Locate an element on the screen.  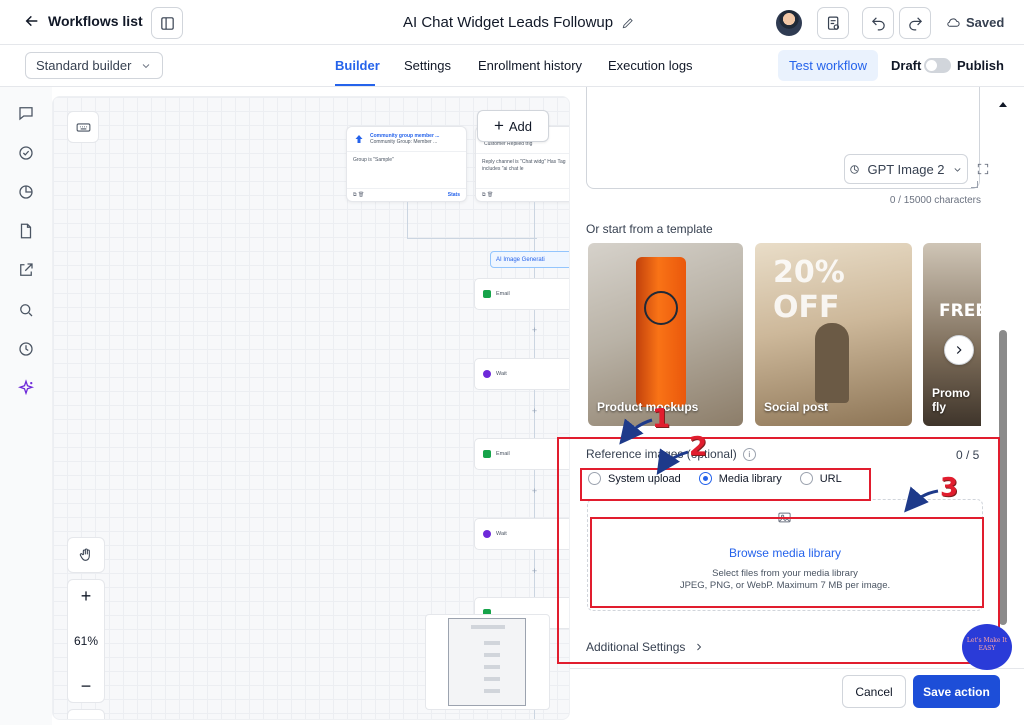
expand-icon is located at coordinates (983, 169).